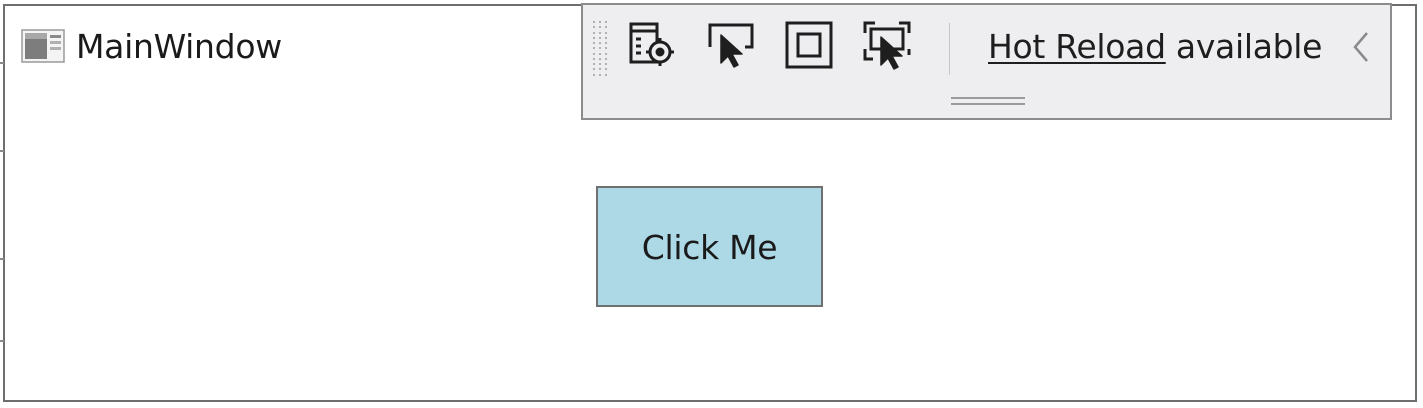  I want to click on toolbar-separator, so click(949, 49).